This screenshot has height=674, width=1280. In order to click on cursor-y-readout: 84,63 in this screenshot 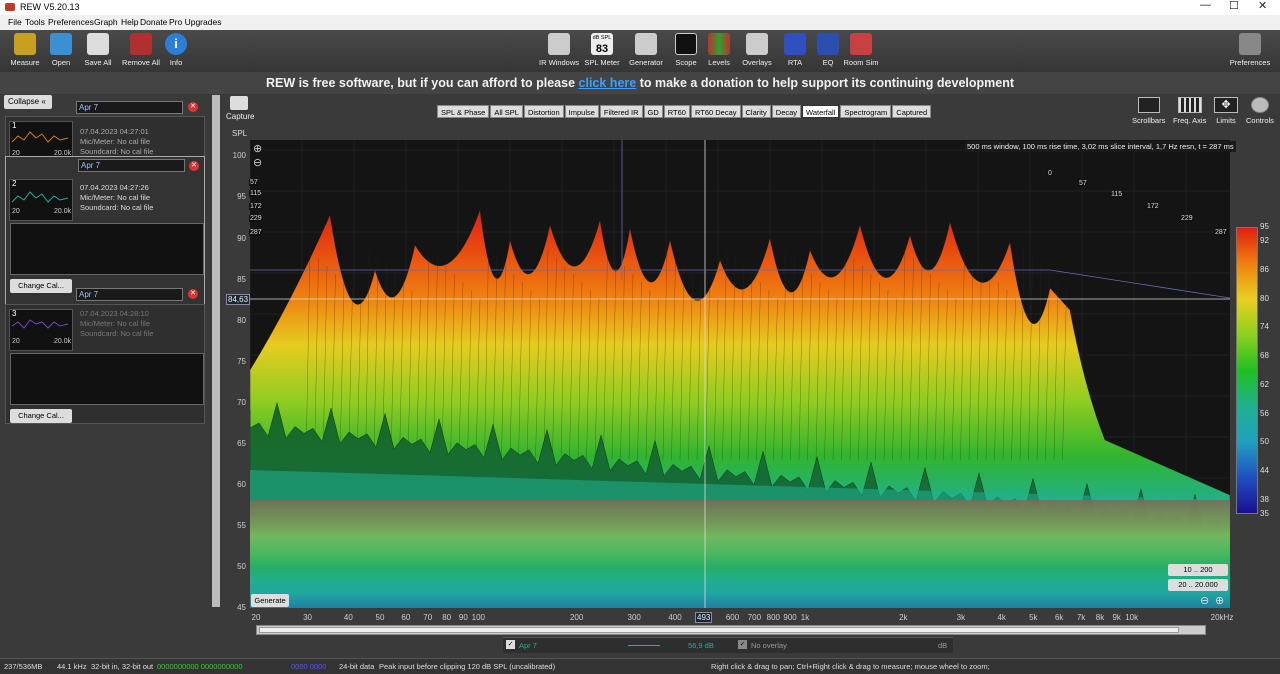, I will do `click(238, 299)`.